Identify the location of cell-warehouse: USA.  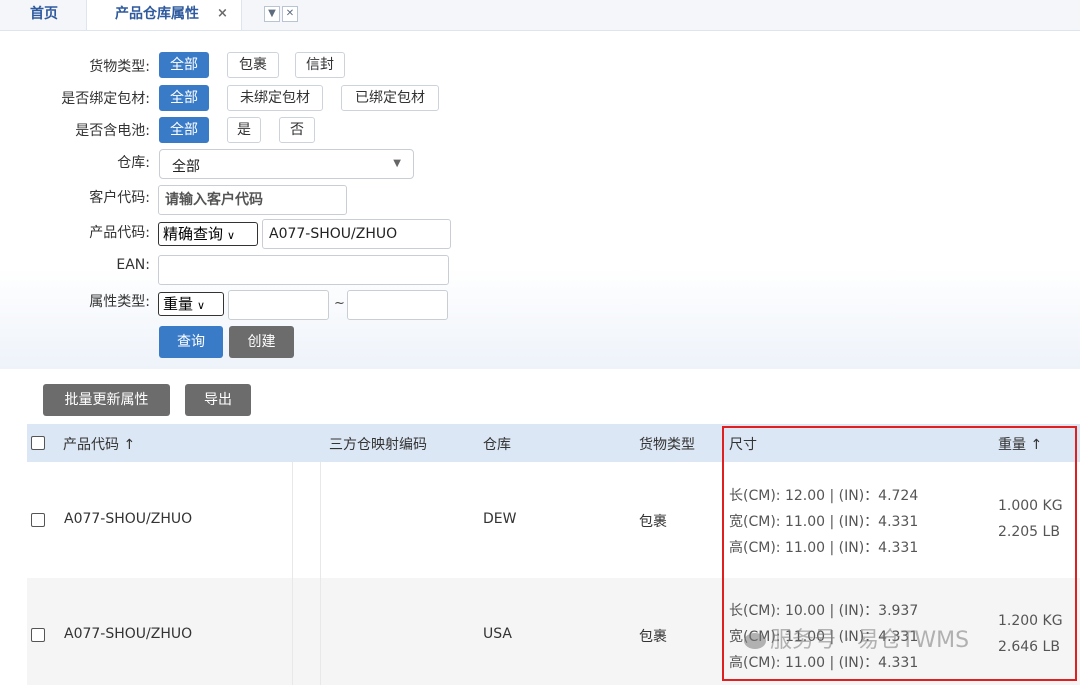
(497, 634).